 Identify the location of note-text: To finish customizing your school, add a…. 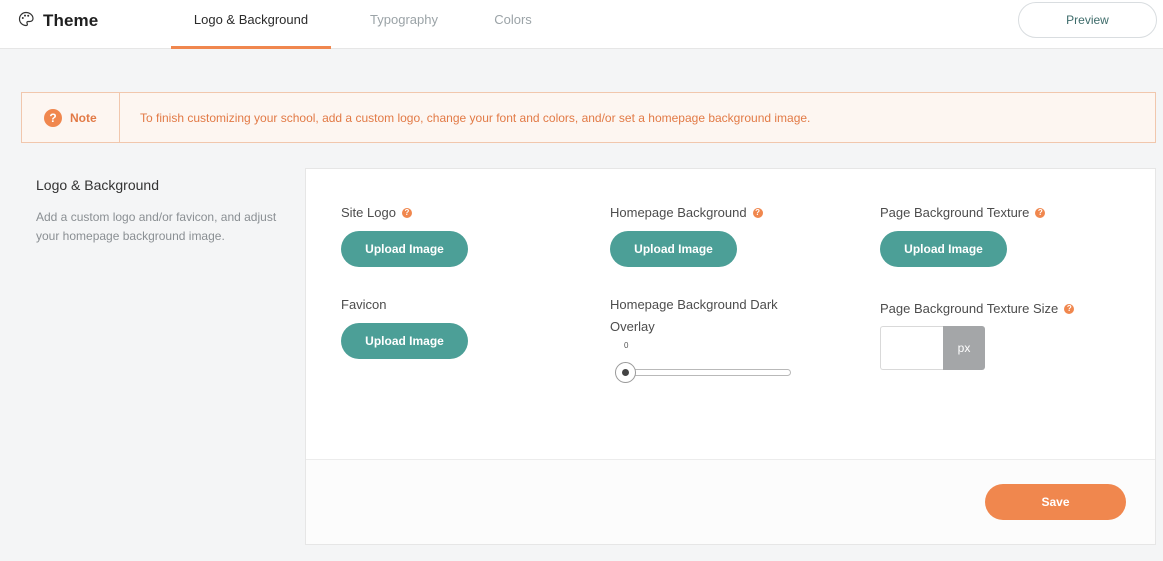
(475, 117).